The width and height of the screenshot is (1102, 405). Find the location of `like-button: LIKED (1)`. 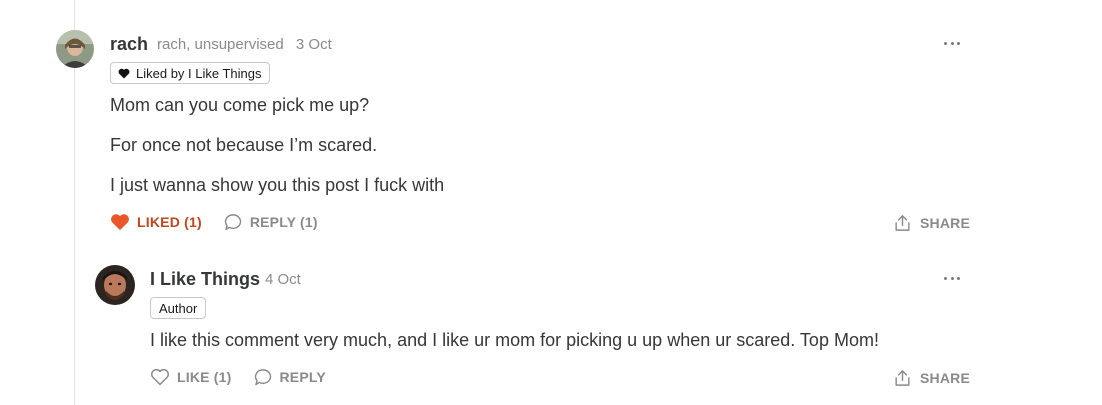

like-button: LIKED (1) is located at coordinates (156, 222).